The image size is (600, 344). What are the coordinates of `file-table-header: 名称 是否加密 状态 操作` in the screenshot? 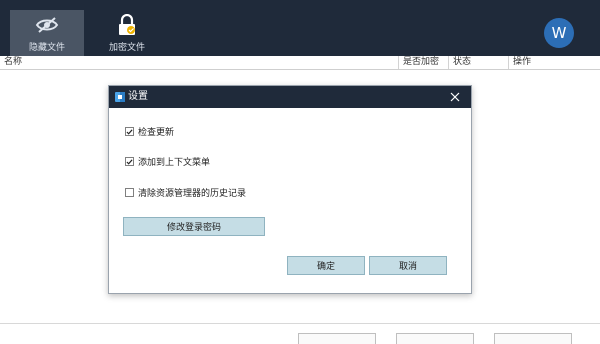 It's located at (300, 63).